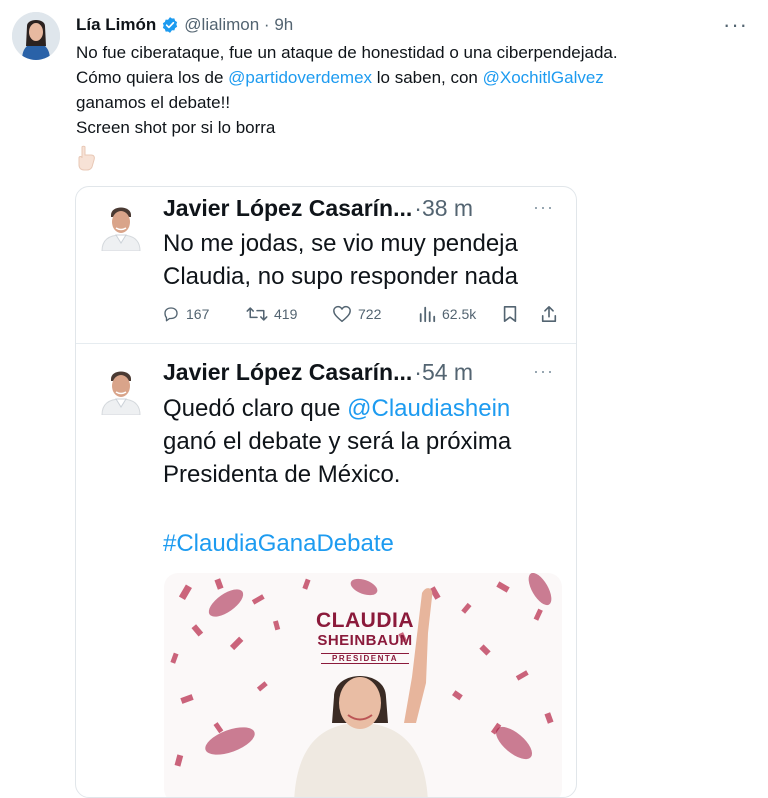 The image size is (768, 798). I want to click on share-icon, so click(552, 314).